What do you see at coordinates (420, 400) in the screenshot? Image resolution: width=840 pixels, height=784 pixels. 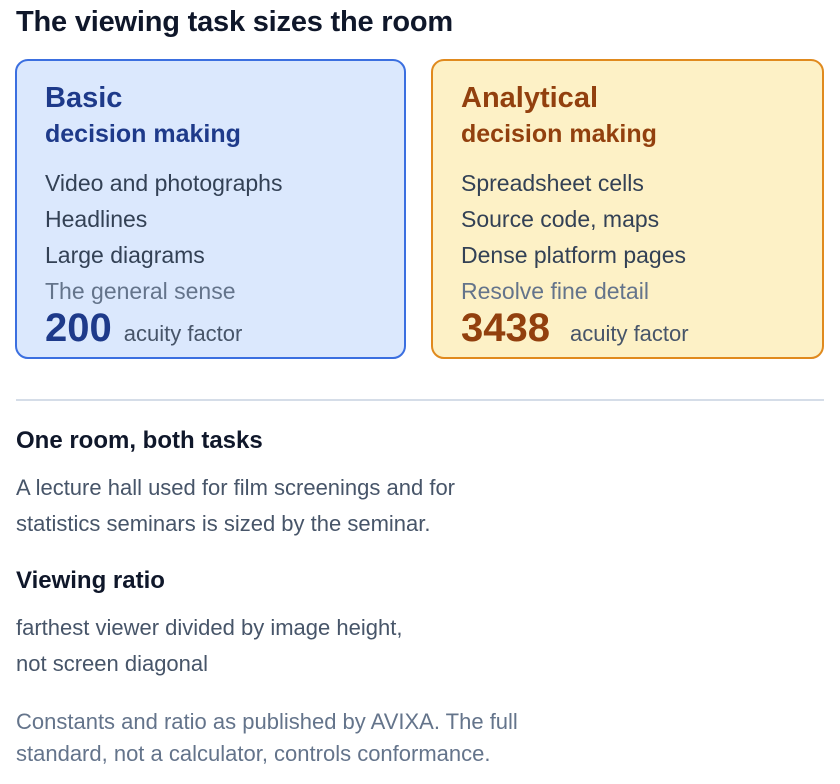 I see `section-divider` at bounding box center [420, 400].